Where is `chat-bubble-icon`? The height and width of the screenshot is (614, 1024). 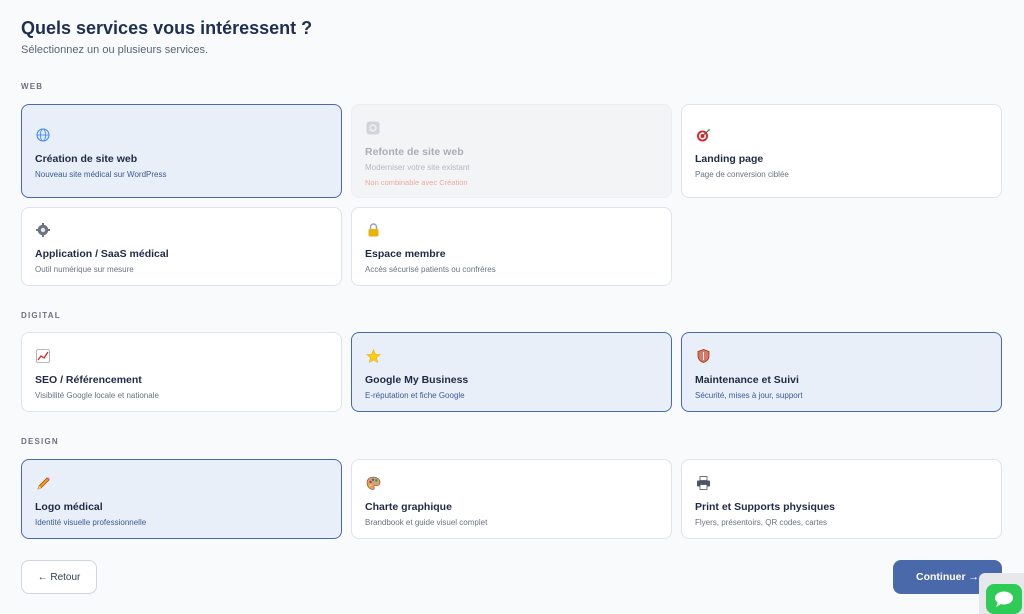
chat-bubble-icon is located at coordinates (1004, 599).